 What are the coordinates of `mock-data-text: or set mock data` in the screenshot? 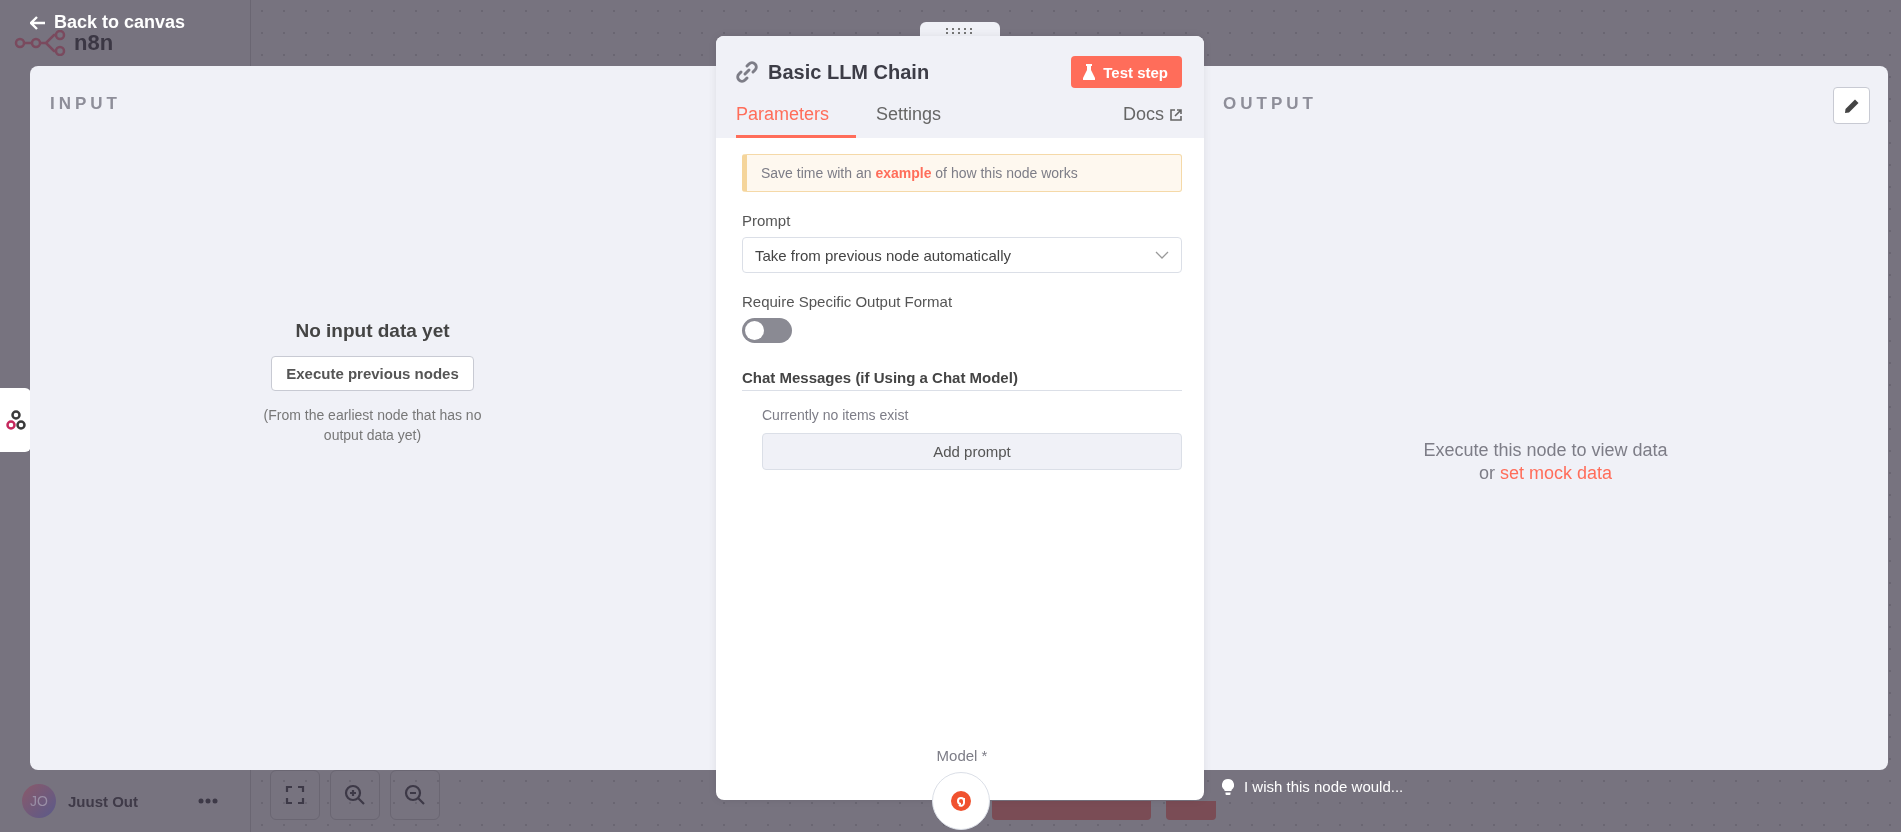 It's located at (1545, 473).